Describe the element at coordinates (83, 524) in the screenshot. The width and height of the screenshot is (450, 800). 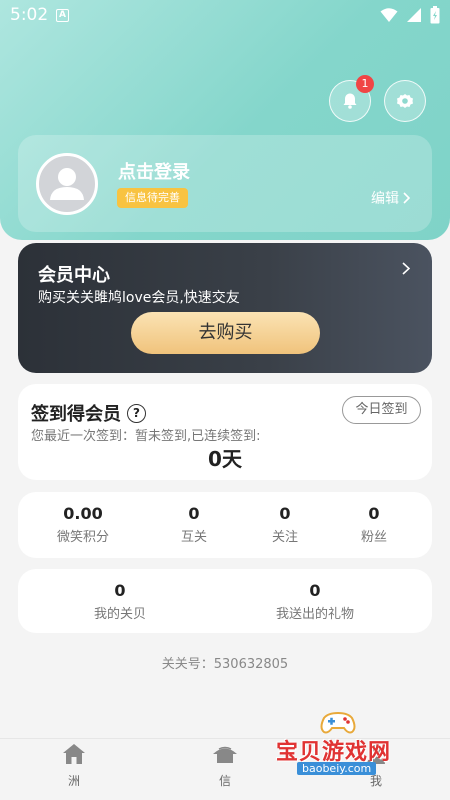
I see `stat-smile-points: 0.00 微笑积分` at that location.